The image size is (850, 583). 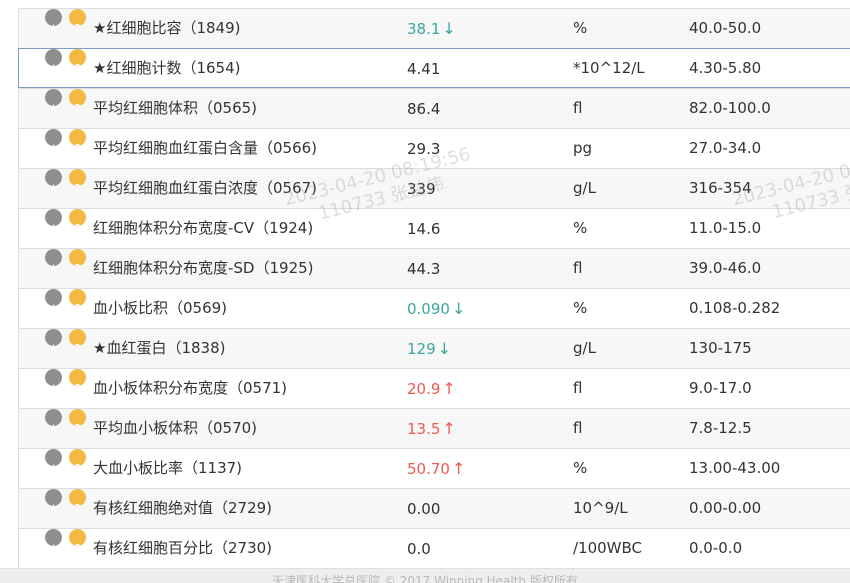 What do you see at coordinates (716, 548) in the screenshot?
I see `reference-range: 0.0-0.0` at bounding box center [716, 548].